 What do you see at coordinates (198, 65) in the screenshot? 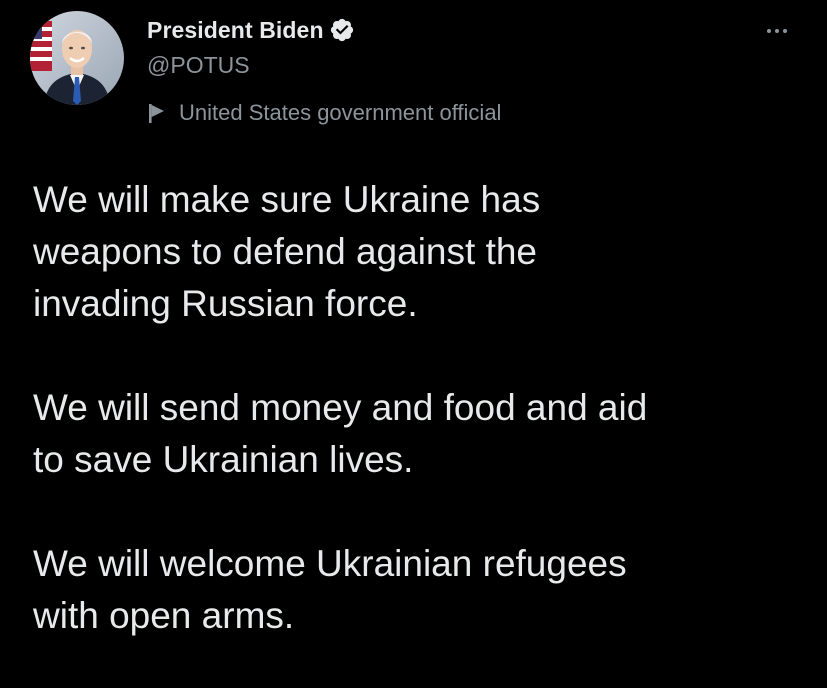
I see `author-handle: @POTUS` at bounding box center [198, 65].